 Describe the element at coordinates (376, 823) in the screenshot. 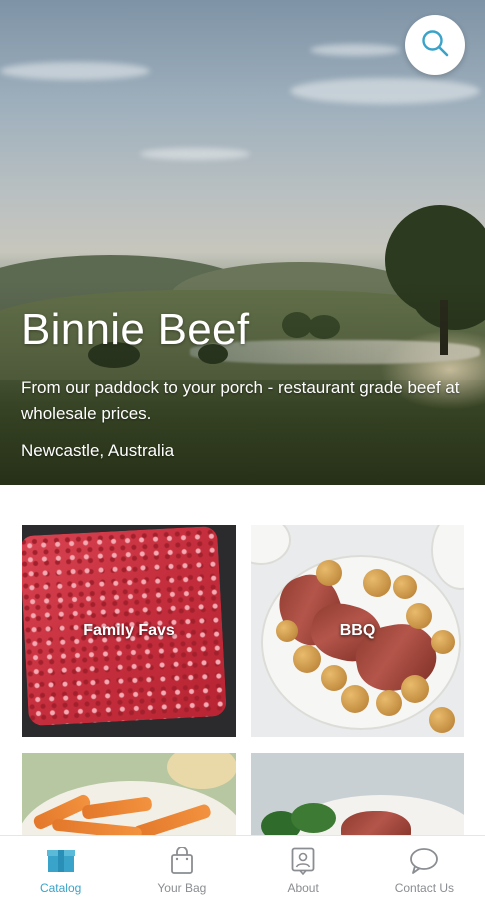

I see `beef-slice` at that location.